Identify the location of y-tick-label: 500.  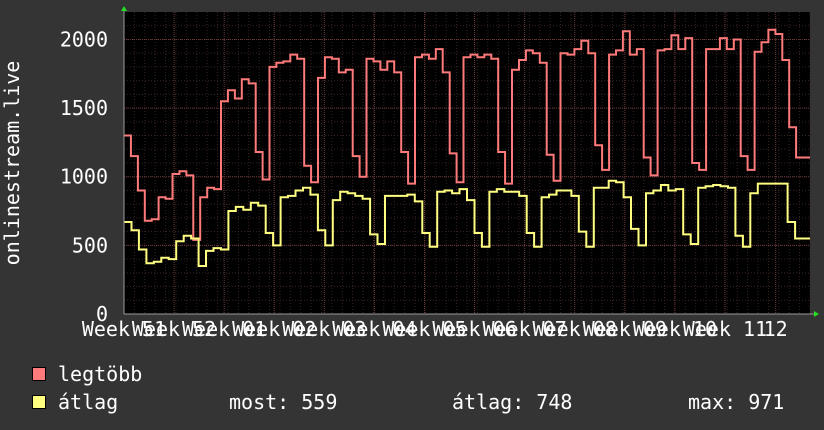
(90, 245).